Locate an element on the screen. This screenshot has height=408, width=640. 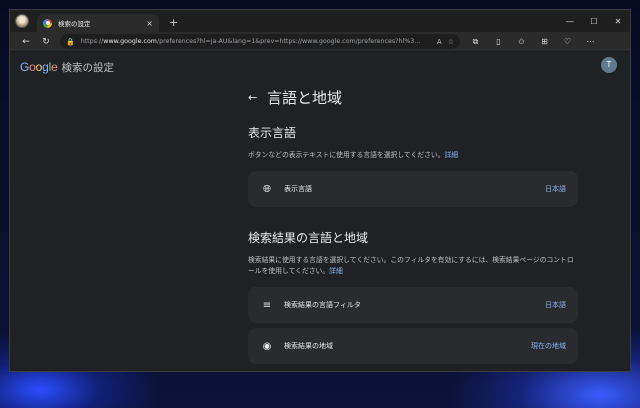
language-filter-value: 日本語 is located at coordinates (555, 305).